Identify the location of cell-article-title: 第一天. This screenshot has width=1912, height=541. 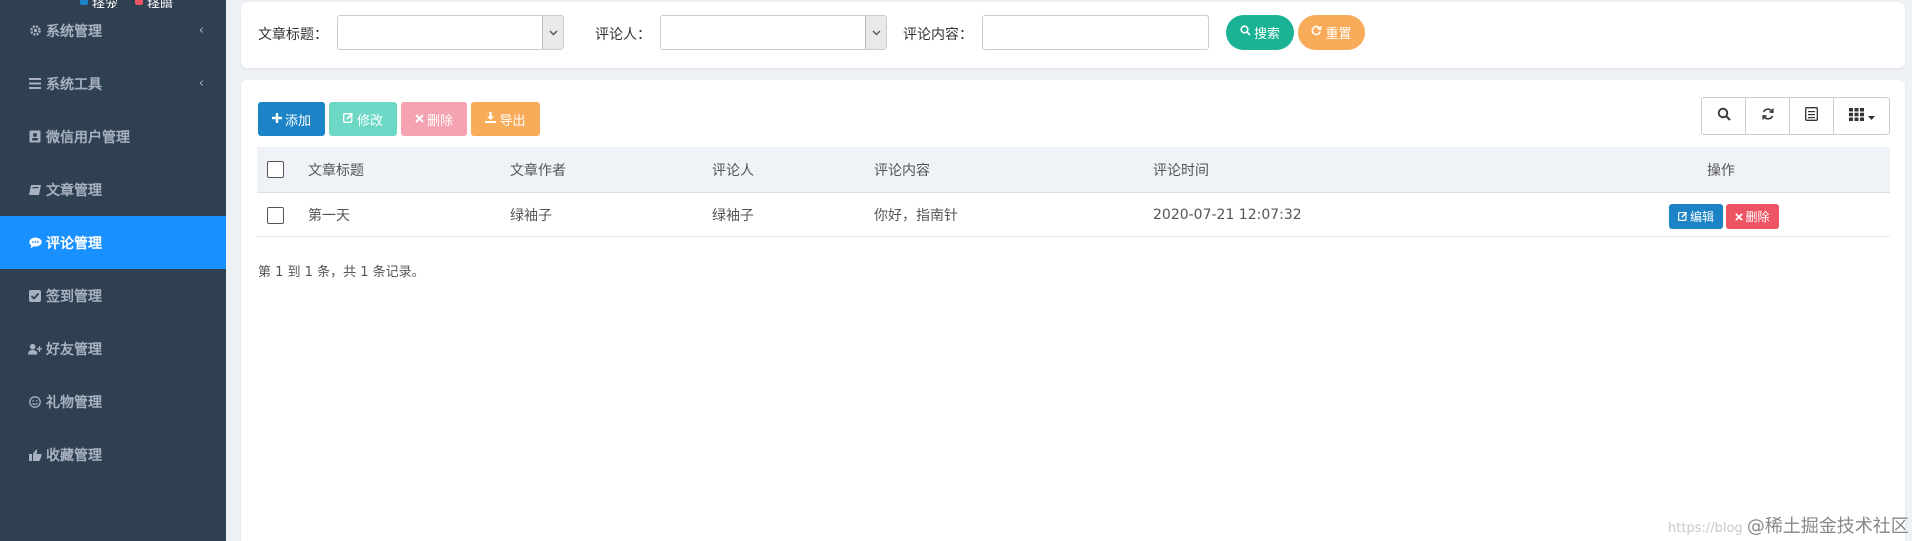
(329, 216).